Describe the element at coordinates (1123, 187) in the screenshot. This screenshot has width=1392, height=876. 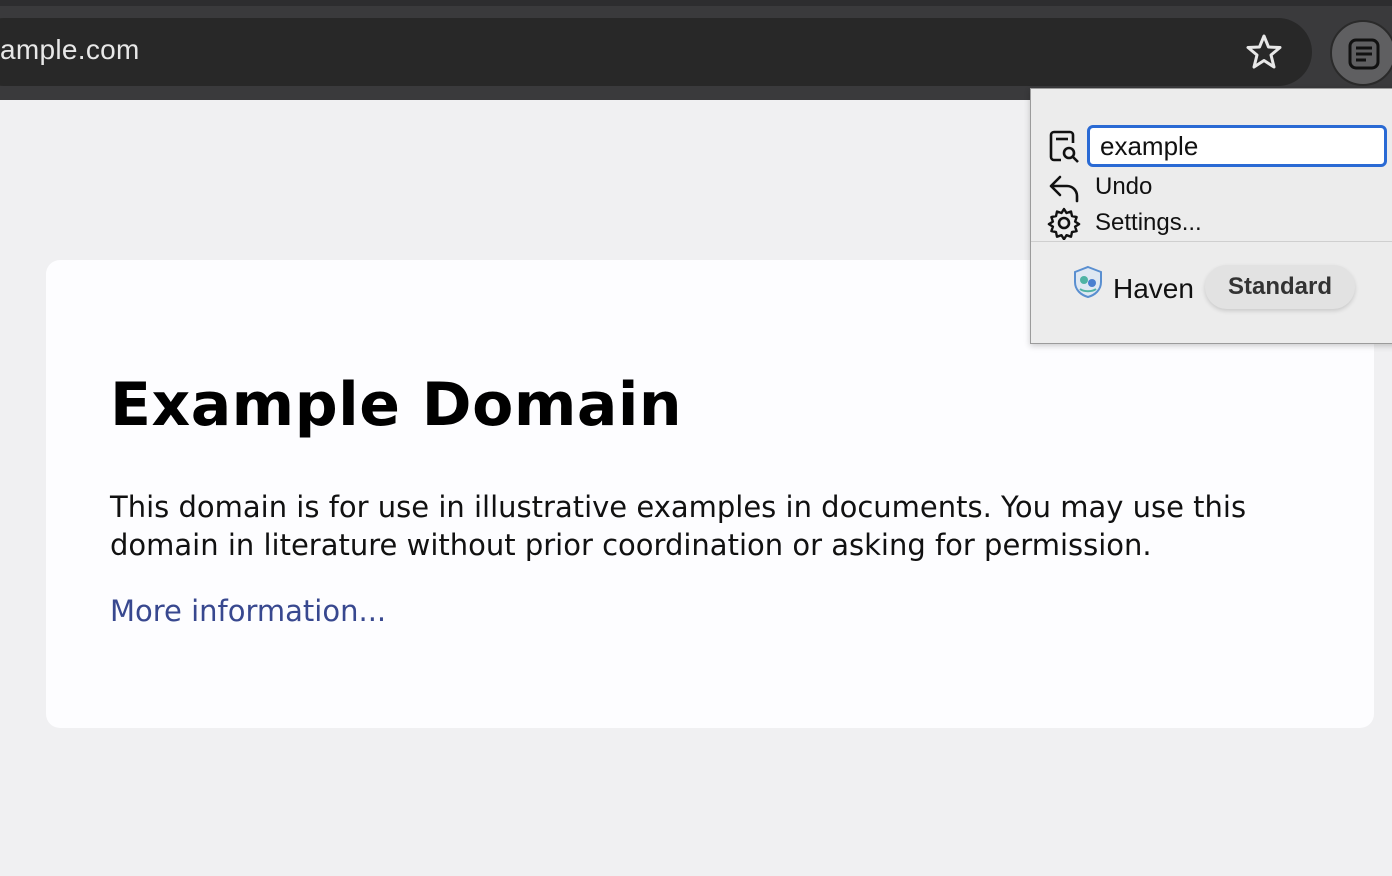
I see `undo-menu-item: Undo` at that location.